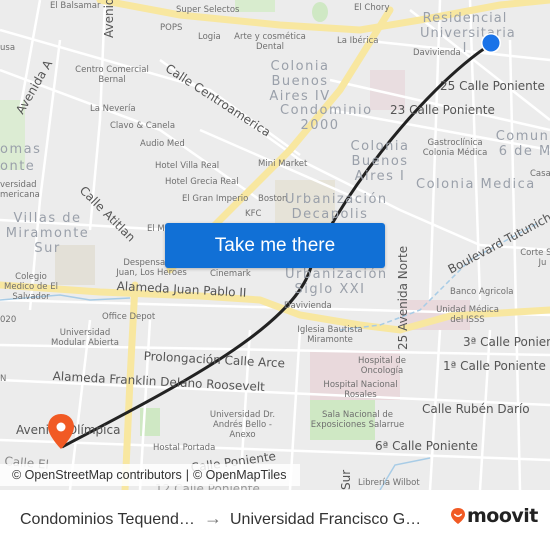  What do you see at coordinates (112, 75) in the screenshot?
I see `poi-label: Centro Comercial Bernal` at bounding box center [112, 75].